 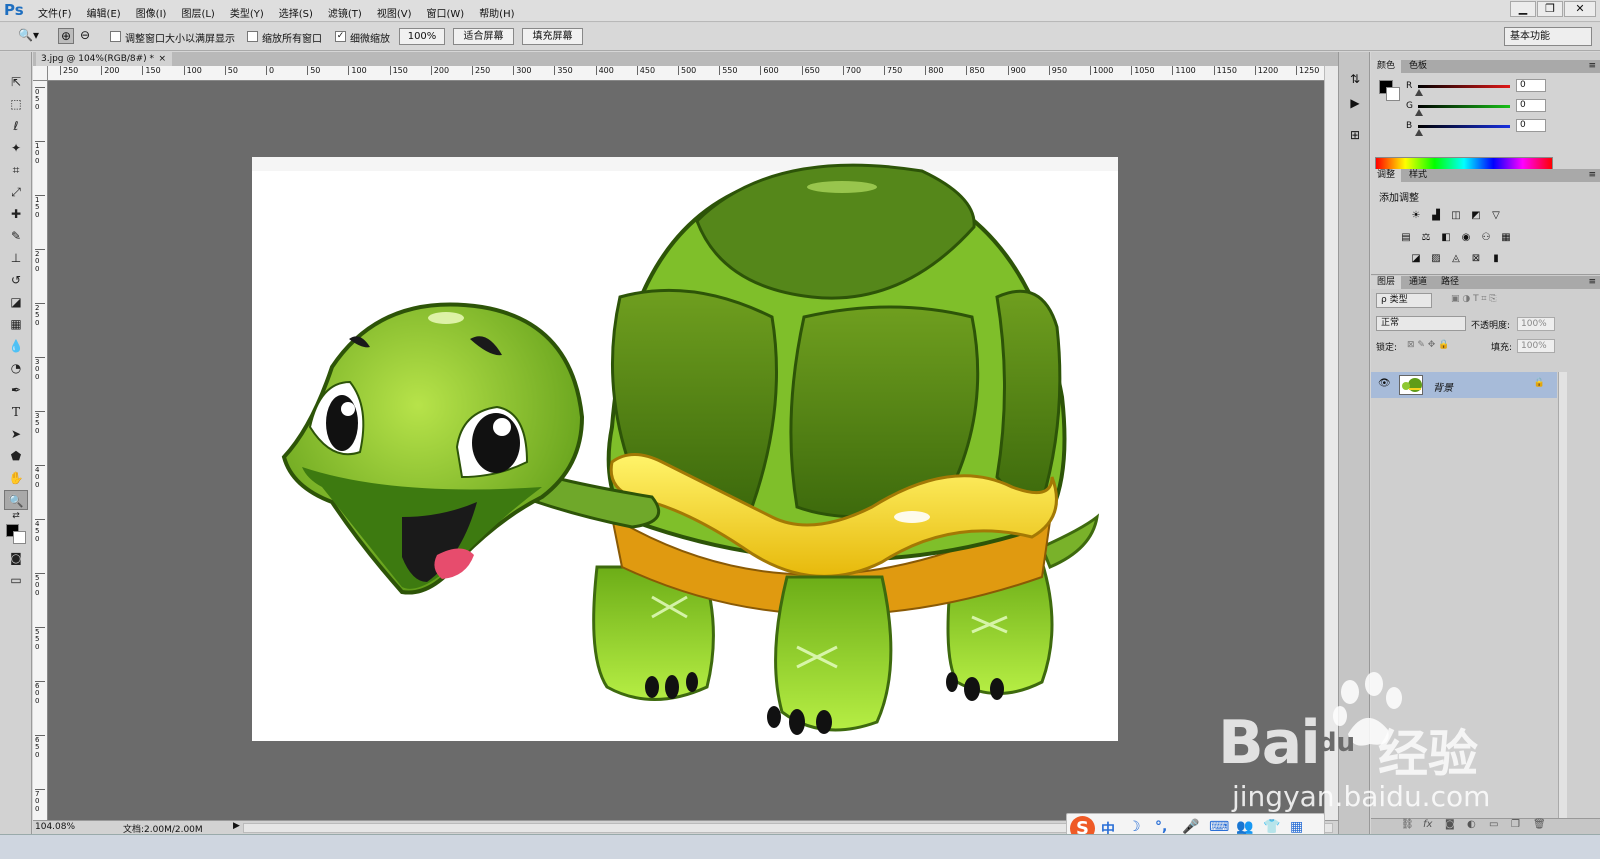 What do you see at coordinates (16, 500) in the screenshot?
I see `zoom-tool-icon: 🔍` at bounding box center [16, 500].